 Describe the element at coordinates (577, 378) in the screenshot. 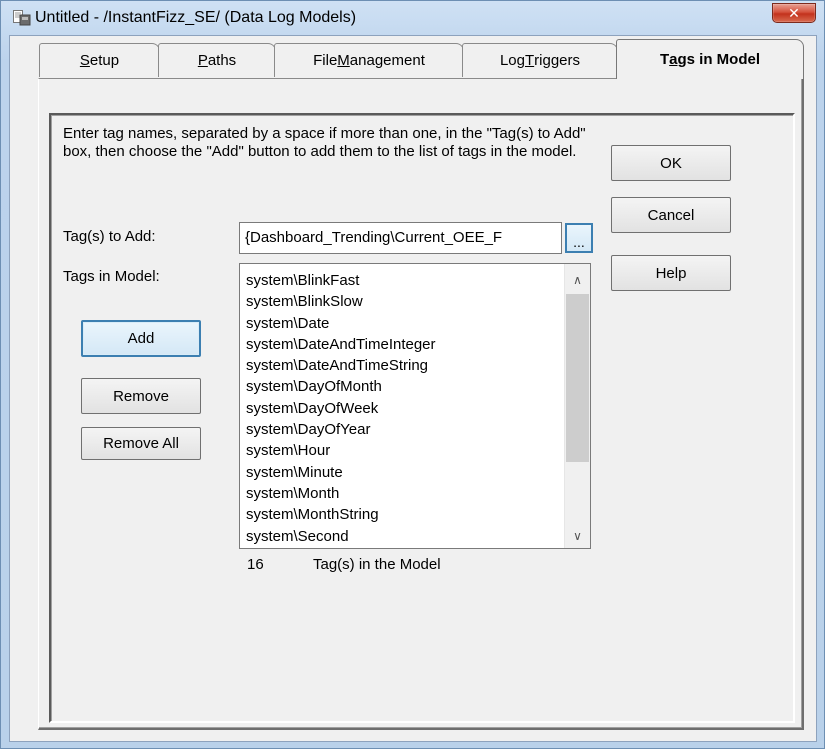

I see `scroll-thumb` at that location.